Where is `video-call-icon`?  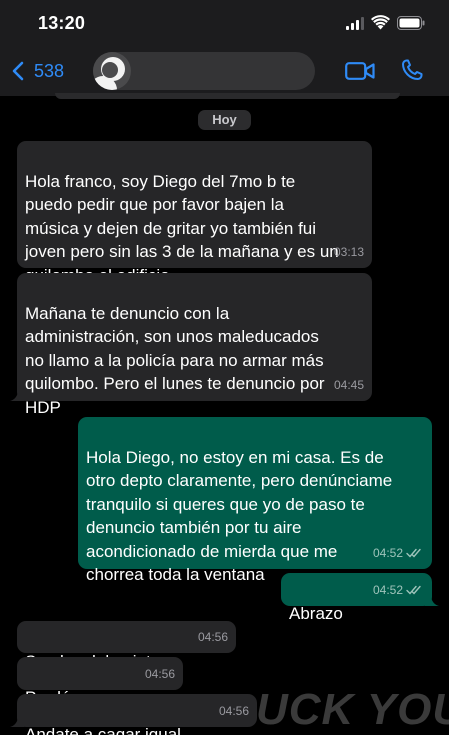 video-call-icon is located at coordinates (360, 71).